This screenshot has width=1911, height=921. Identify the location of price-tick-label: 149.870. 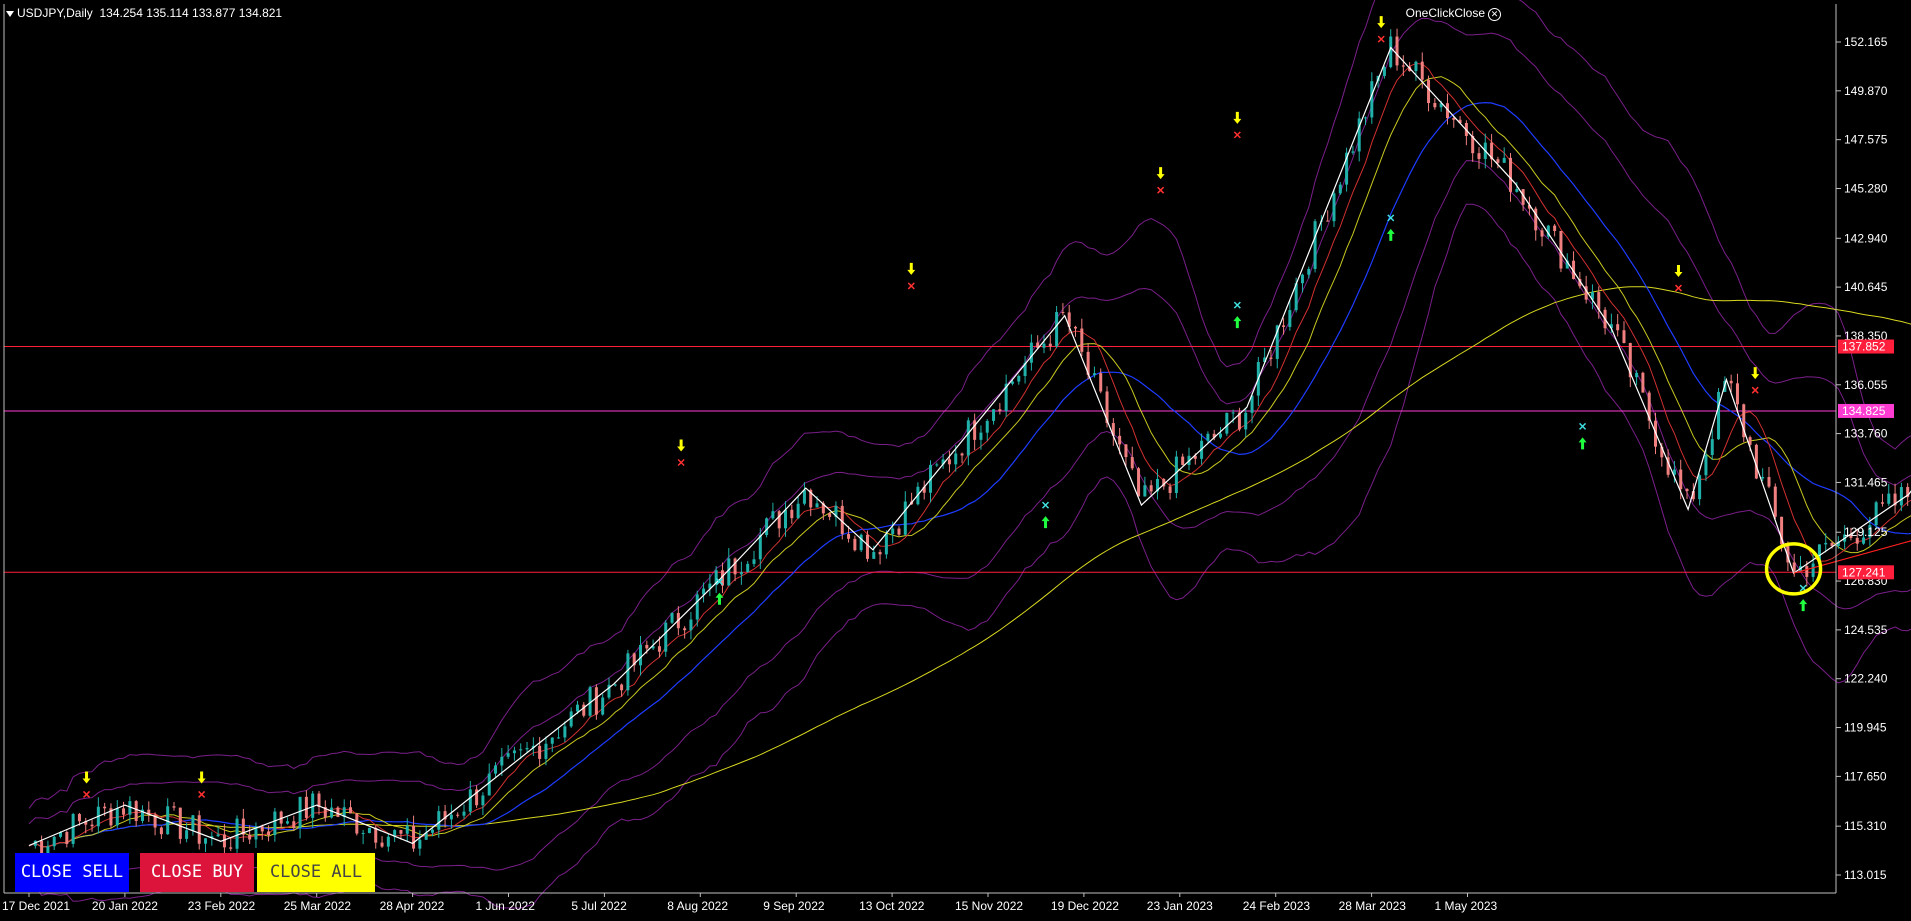
(1866, 91).